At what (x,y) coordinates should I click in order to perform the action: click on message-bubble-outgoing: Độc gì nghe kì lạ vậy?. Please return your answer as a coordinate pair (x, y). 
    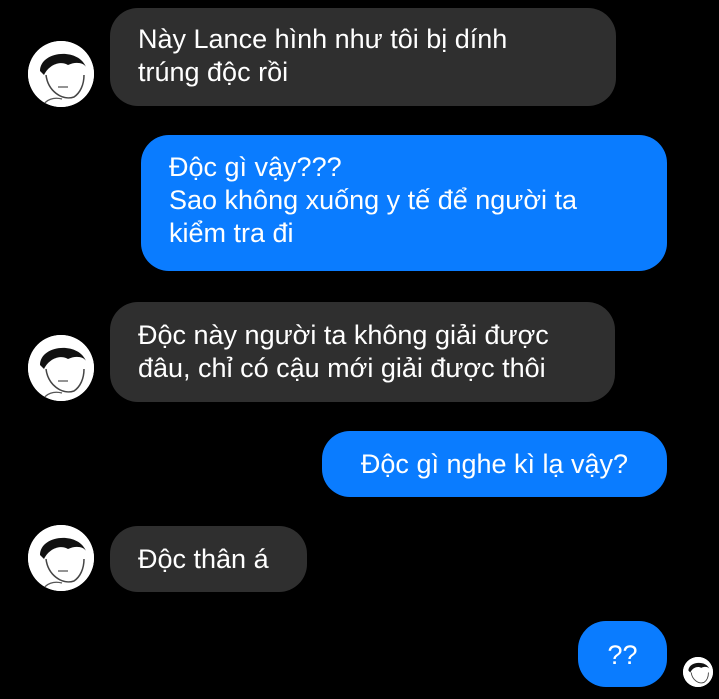
    Looking at the image, I should click on (494, 464).